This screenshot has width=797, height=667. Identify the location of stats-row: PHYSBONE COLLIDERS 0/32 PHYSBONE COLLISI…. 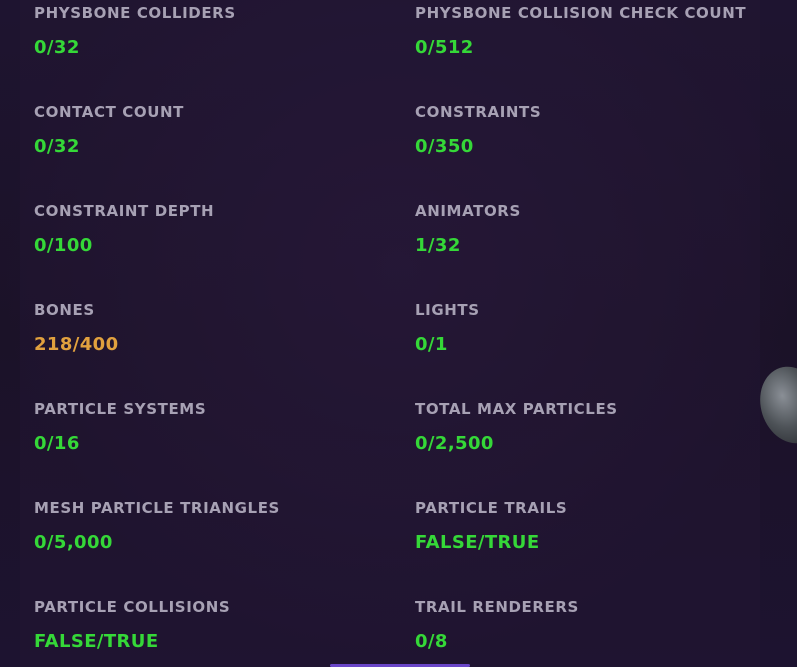
(398, 49).